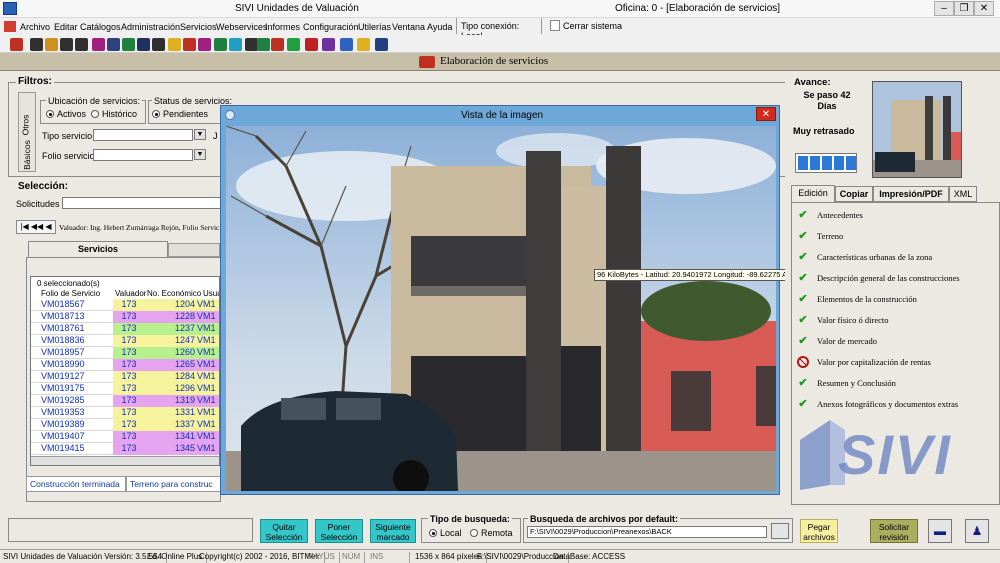  What do you see at coordinates (439, 27) in the screenshot?
I see `menu-ayuda: Ayuda` at bounding box center [439, 27].